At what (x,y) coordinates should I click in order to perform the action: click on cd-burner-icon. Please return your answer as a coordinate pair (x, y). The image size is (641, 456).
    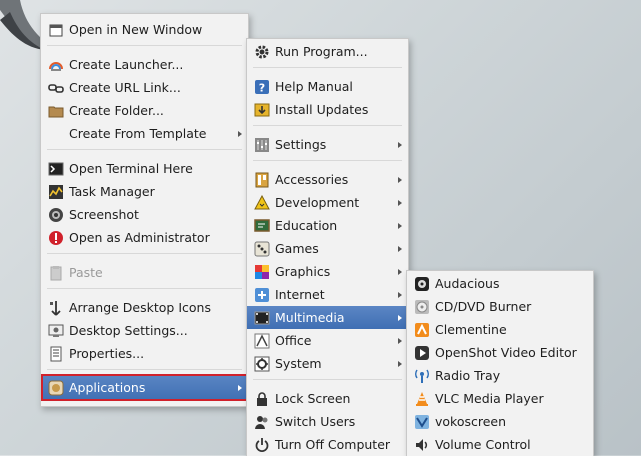
    Looking at the image, I should click on (422, 307).